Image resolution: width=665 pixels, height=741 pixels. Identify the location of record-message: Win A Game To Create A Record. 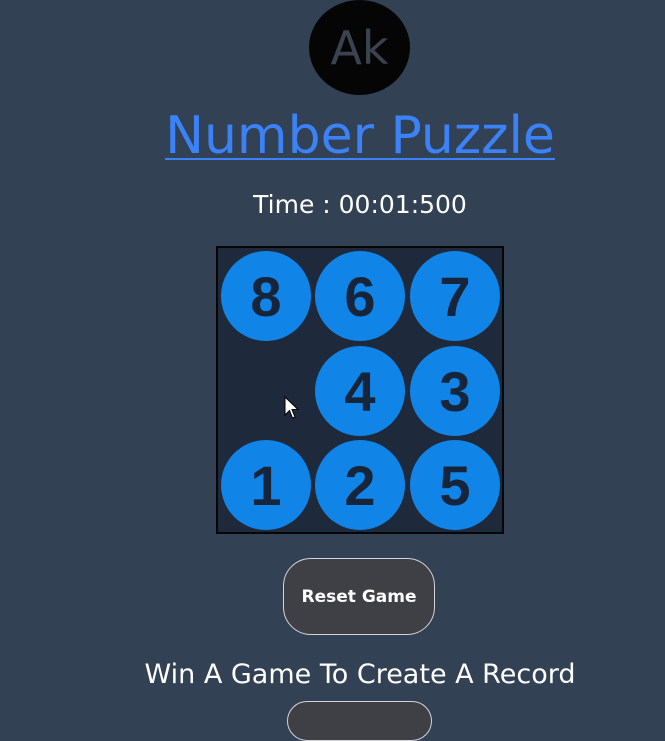
(360, 674).